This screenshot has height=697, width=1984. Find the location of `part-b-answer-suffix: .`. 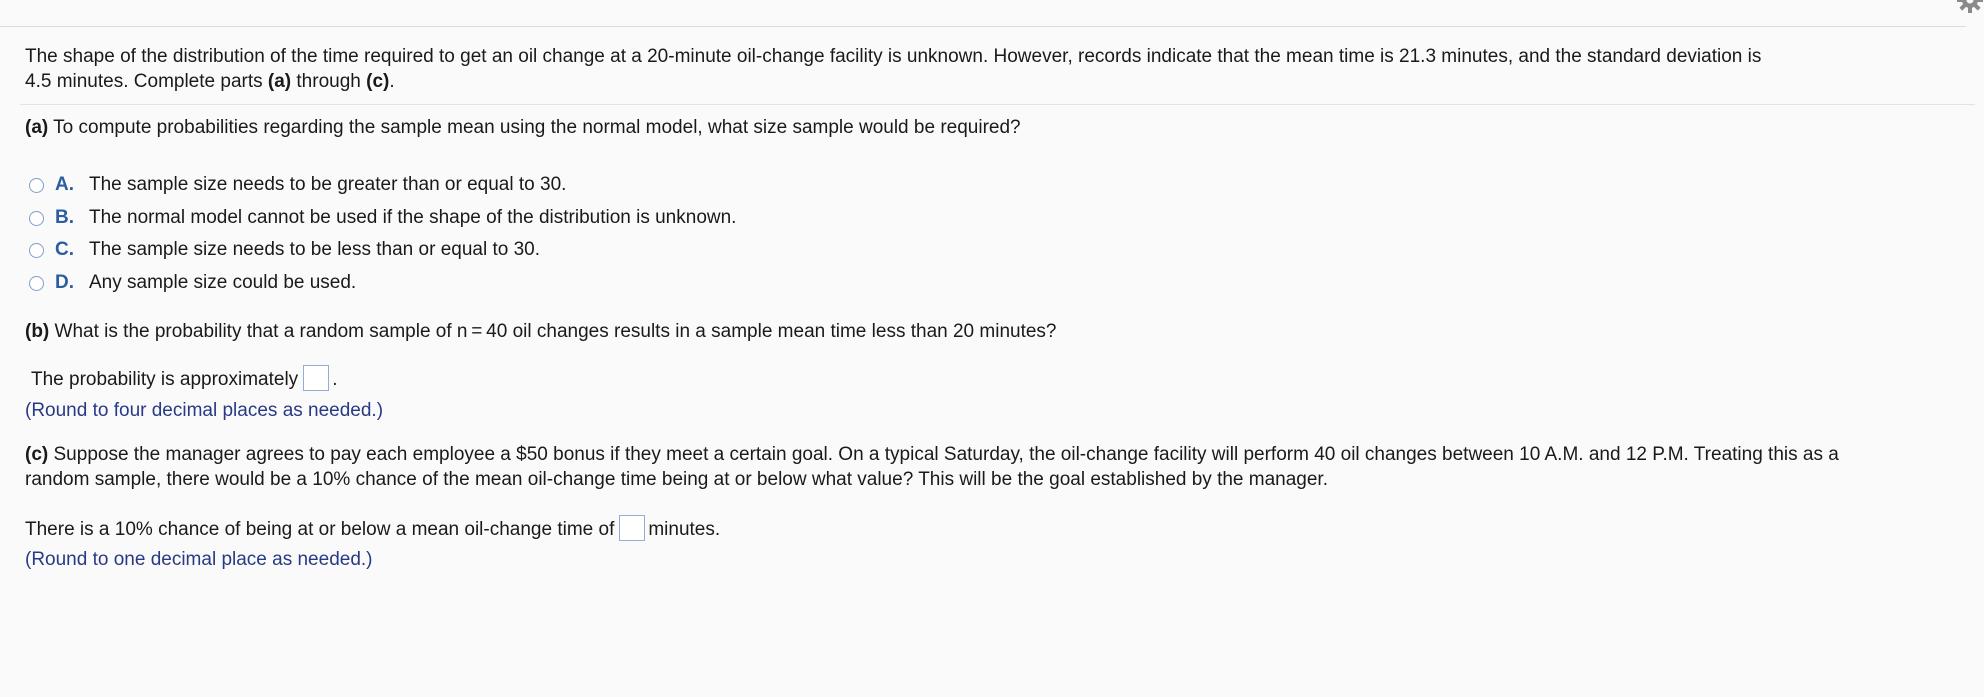

part-b-answer-suffix: . is located at coordinates (335, 380).